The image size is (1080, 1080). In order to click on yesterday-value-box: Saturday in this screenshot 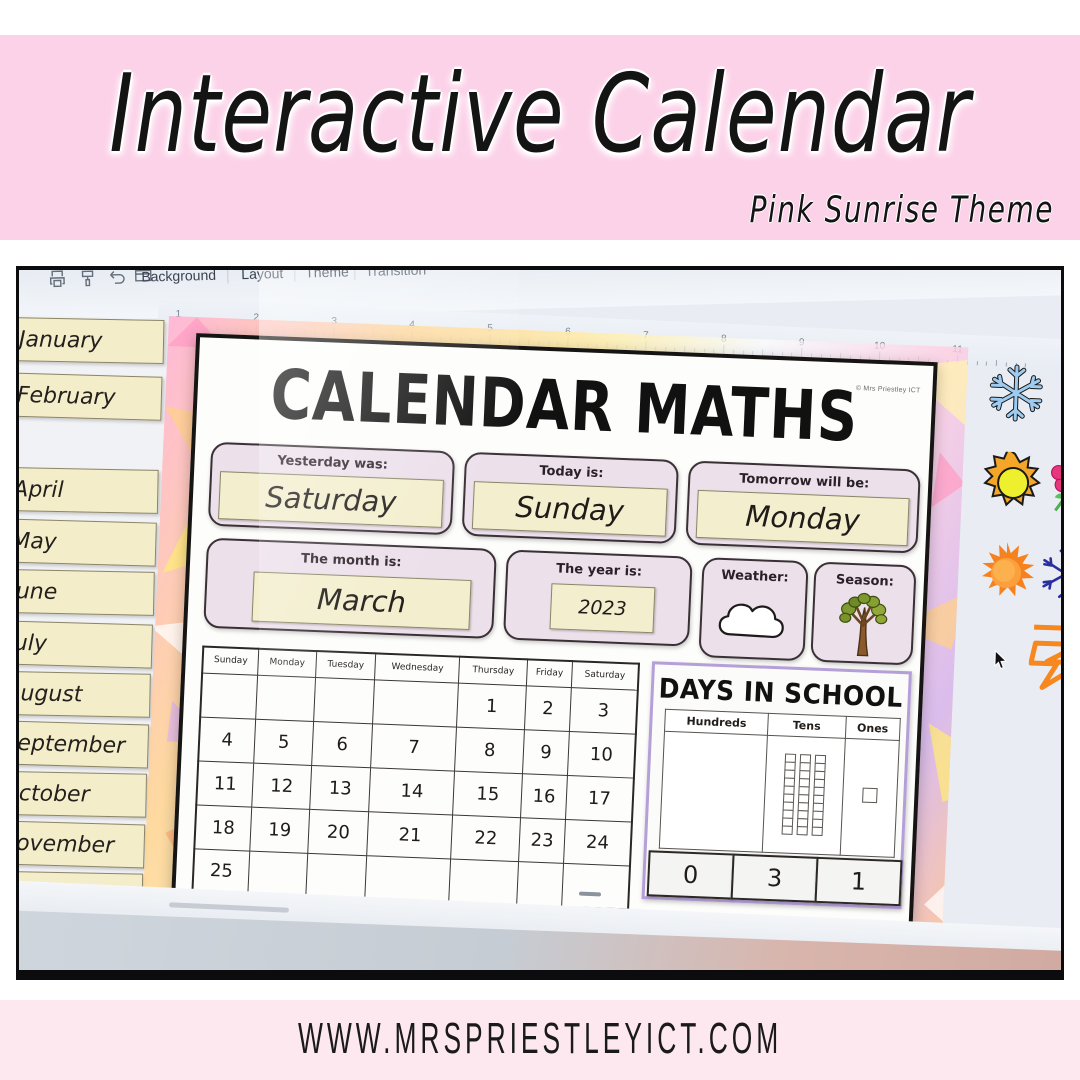, I will do `click(331, 499)`.